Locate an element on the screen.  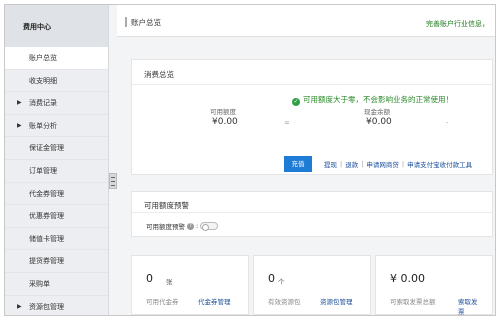
sidebar-item: 提货券管理 is located at coordinates (56, 261).